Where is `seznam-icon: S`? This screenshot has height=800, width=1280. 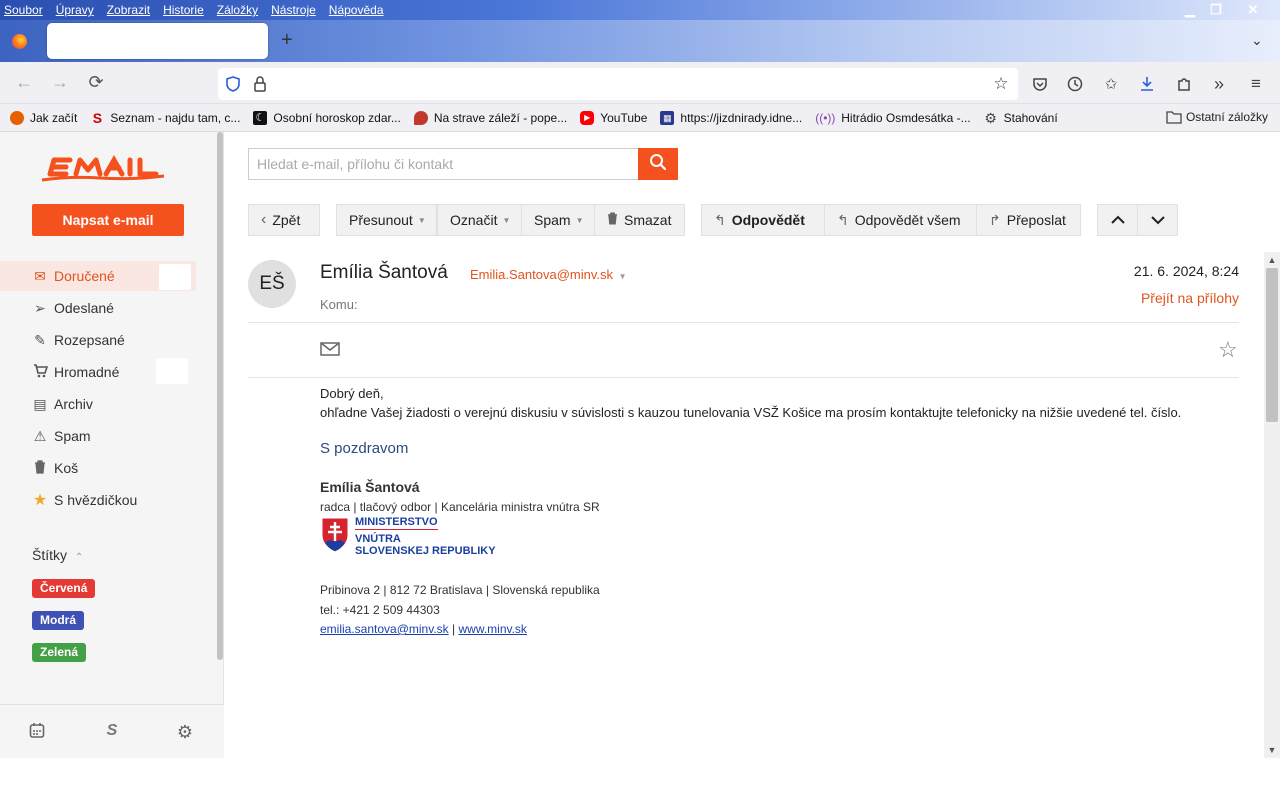
seznam-icon: S is located at coordinates (97, 117).